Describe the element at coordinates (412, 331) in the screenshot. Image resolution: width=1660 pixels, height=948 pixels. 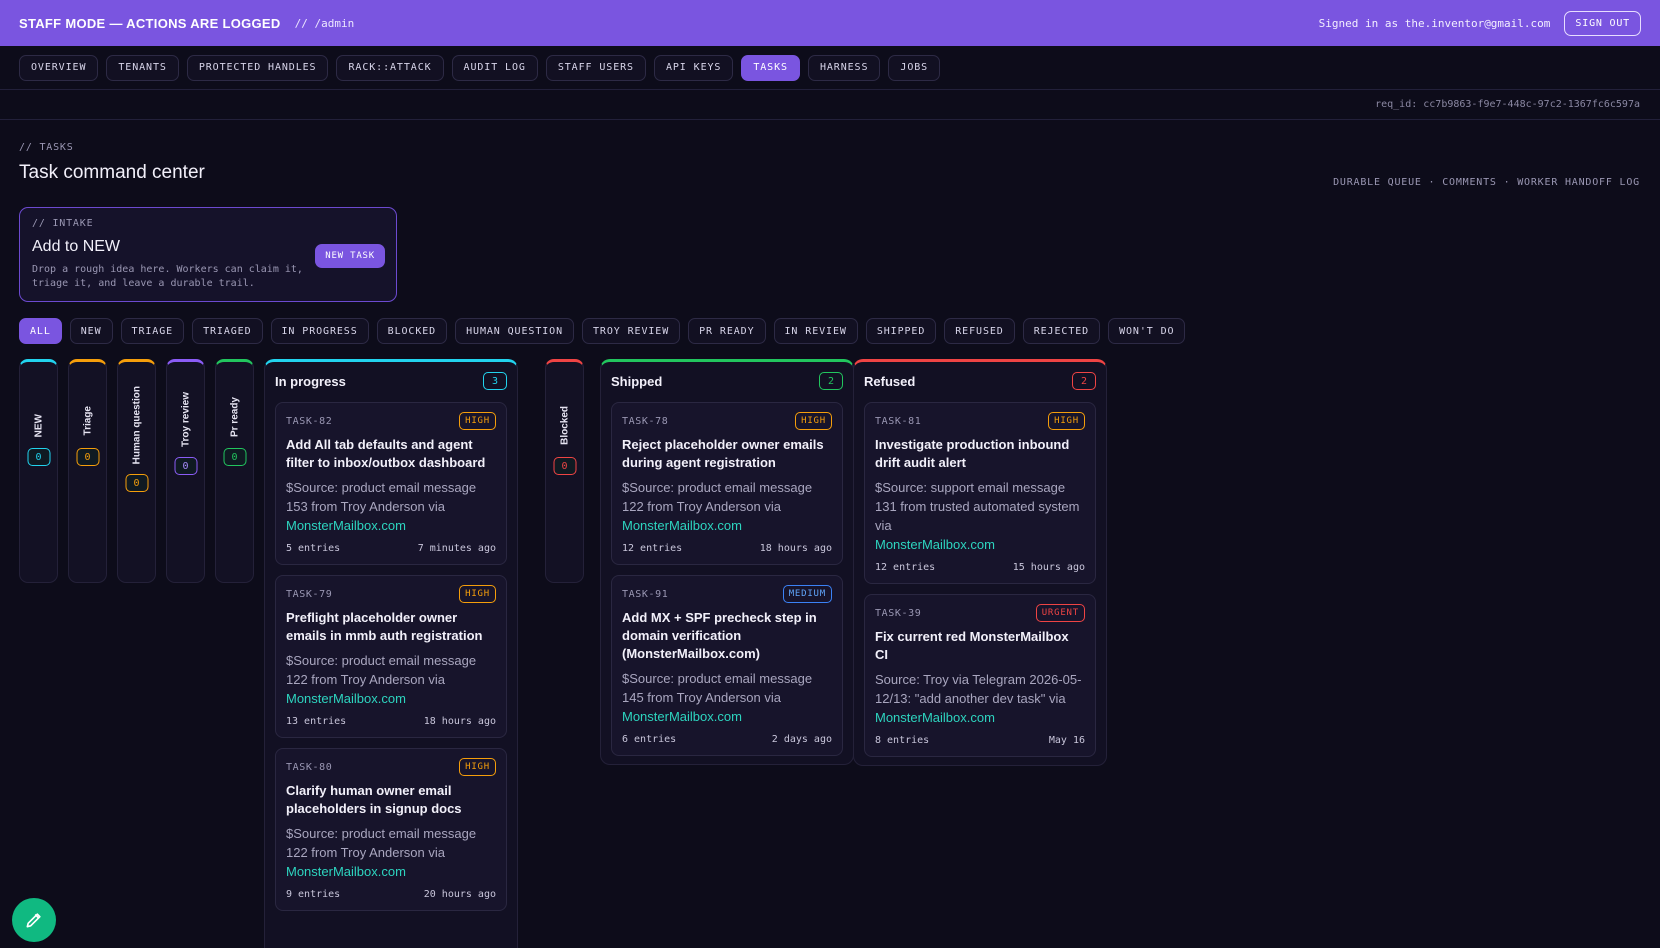
I see `filter-blocked: BLOCKED` at that location.